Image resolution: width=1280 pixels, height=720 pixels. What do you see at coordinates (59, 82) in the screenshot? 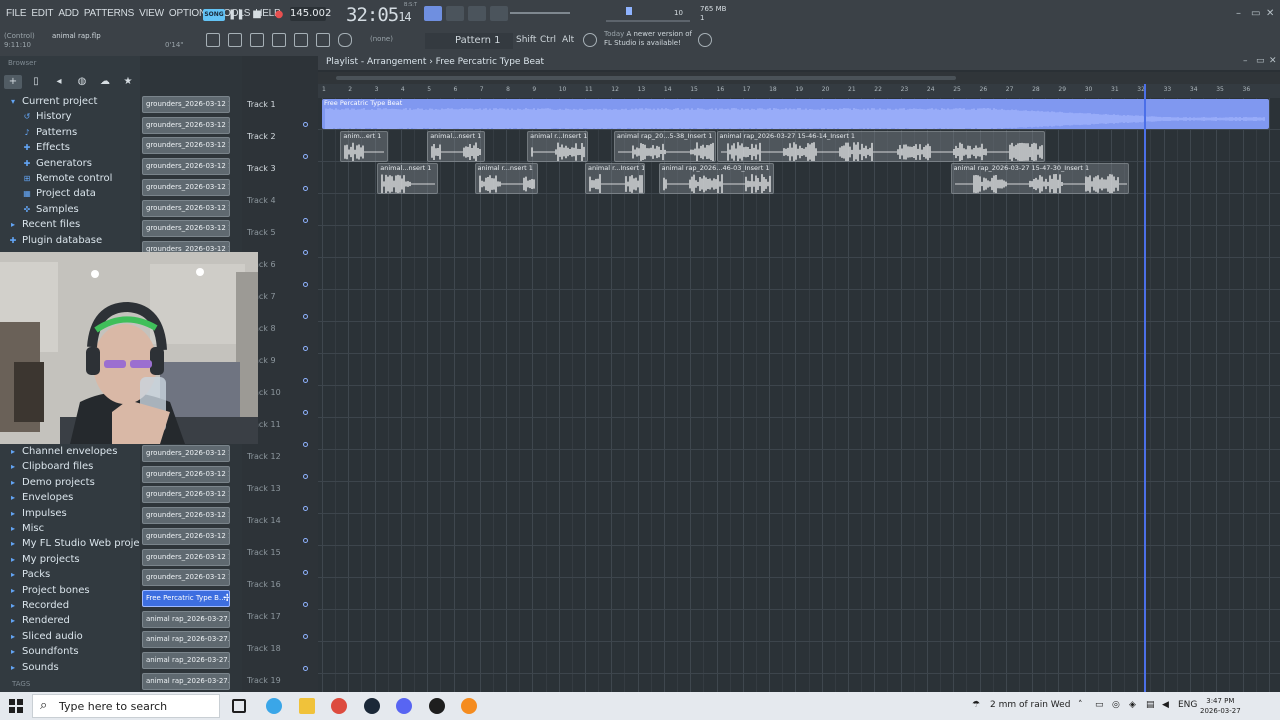
I see `arrow-icon: ◂` at bounding box center [59, 82].